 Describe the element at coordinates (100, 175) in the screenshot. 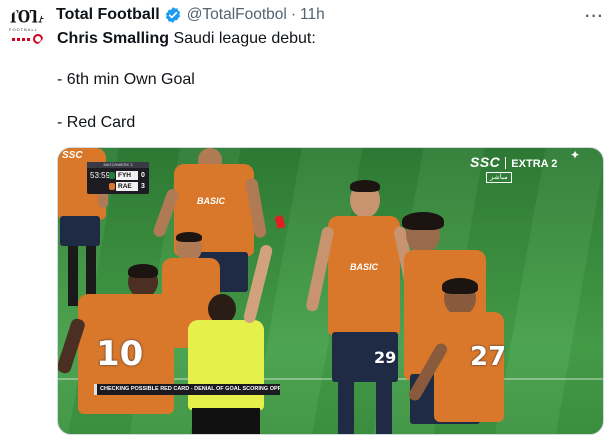

I see `match-clock: 53:59` at that location.